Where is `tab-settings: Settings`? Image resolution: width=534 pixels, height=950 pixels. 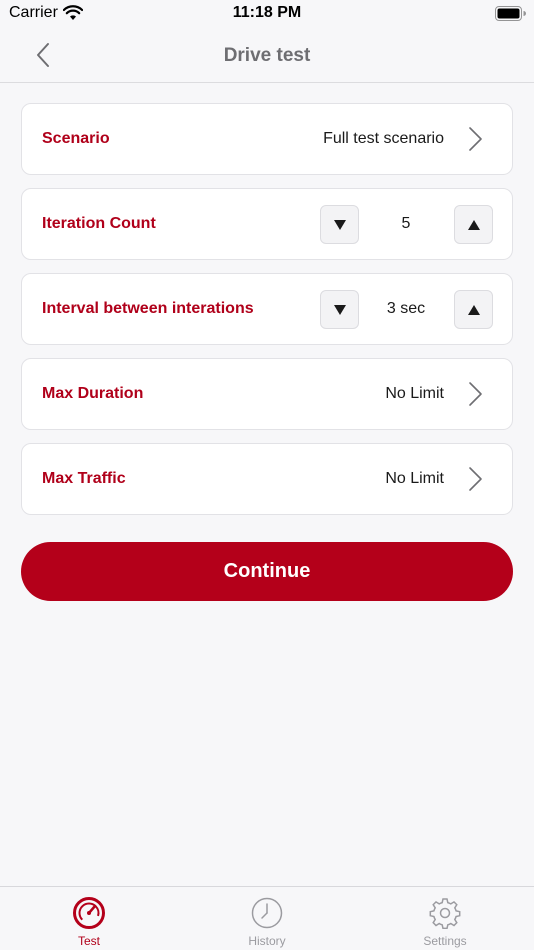 tab-settings: Settings is located at coordinates (445, 918).